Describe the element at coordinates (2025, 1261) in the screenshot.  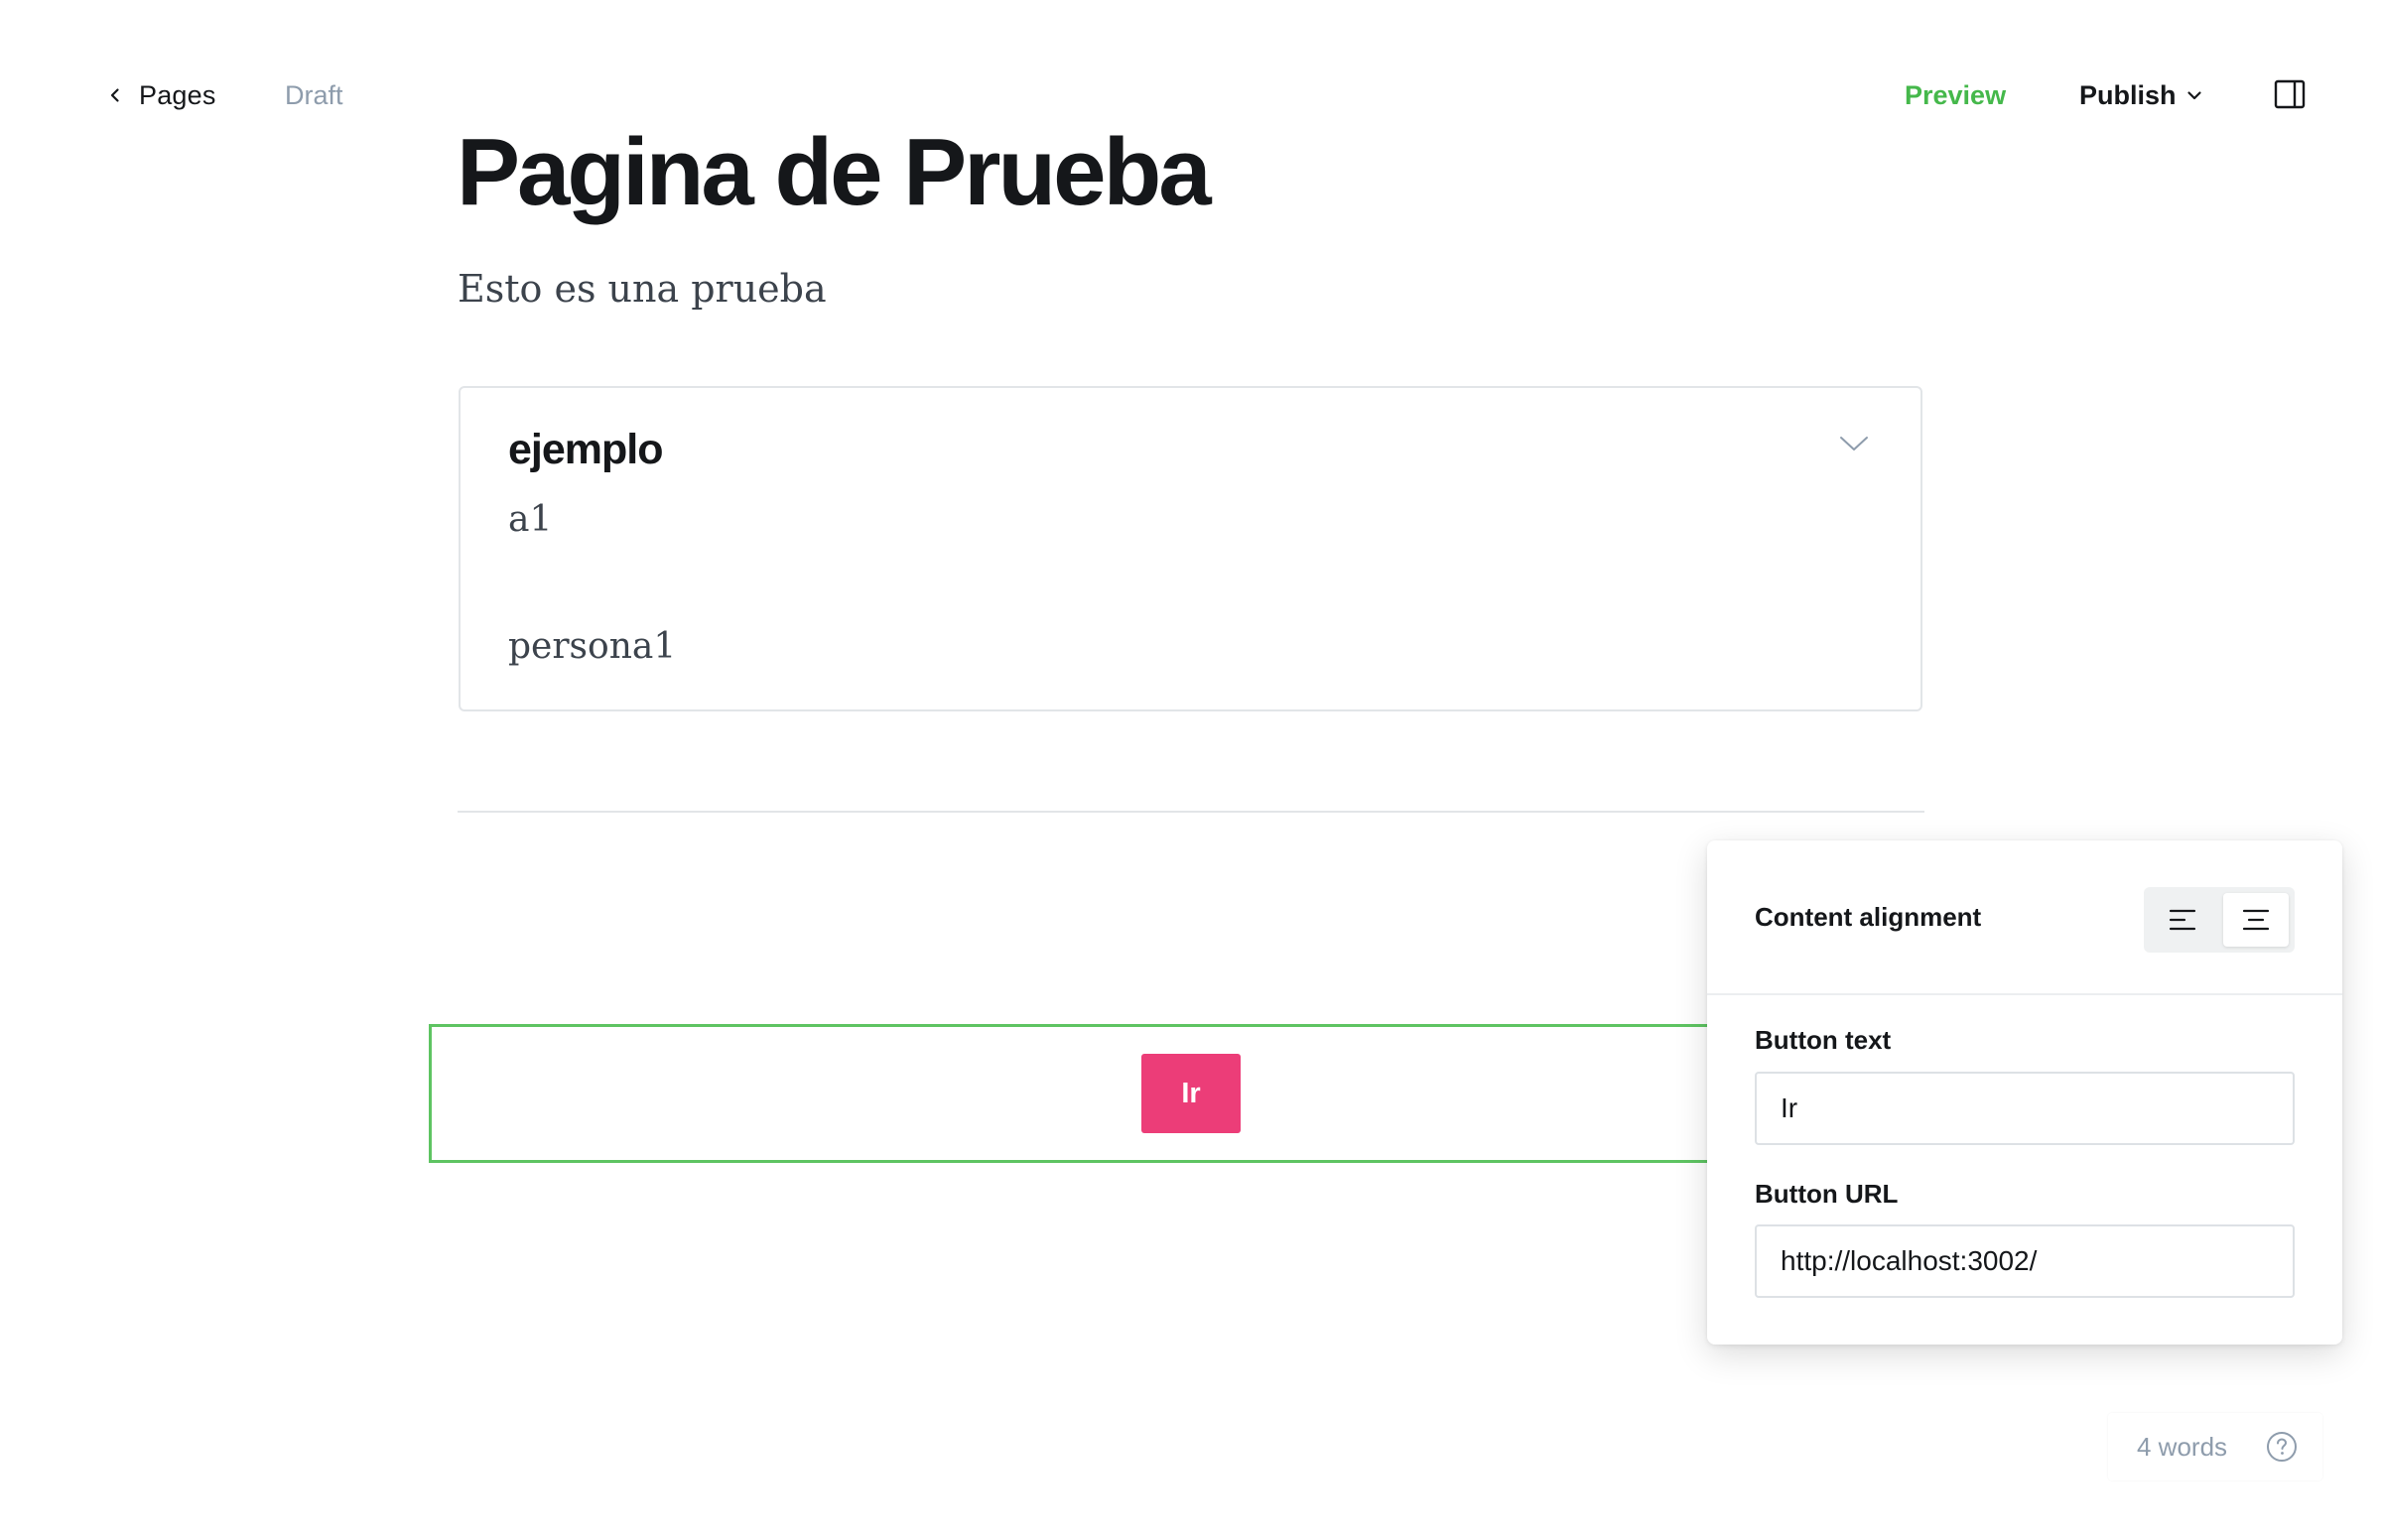
I see `button-url-input` at that location.